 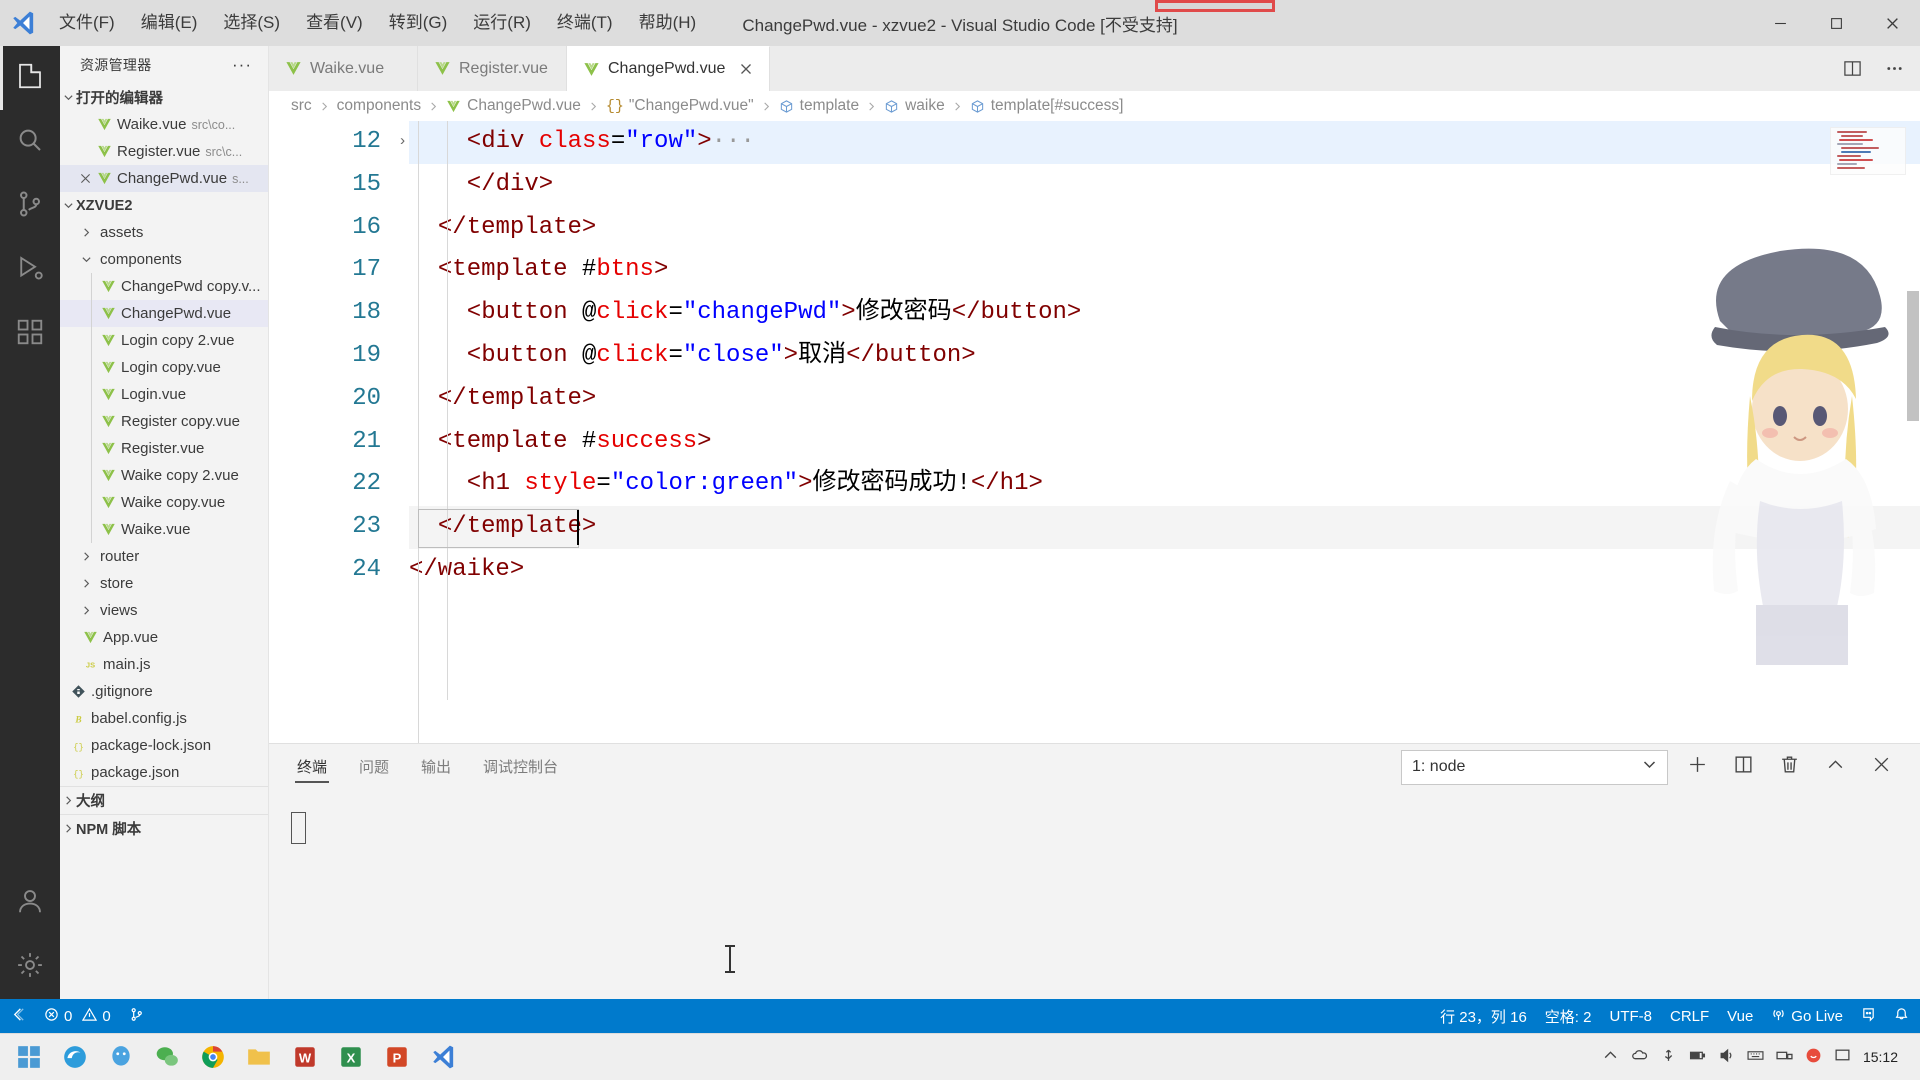 I want to click on battery-icon, so click(x=1697, y=1057).